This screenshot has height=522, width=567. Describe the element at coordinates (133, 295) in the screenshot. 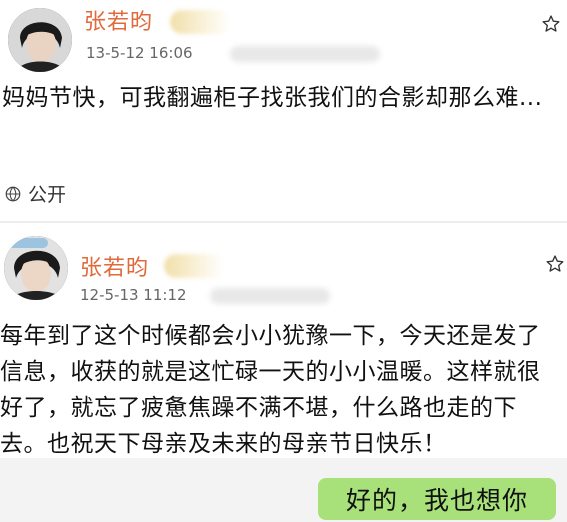

I see `post-timestamp: 12-5-13 11:12` at that location.